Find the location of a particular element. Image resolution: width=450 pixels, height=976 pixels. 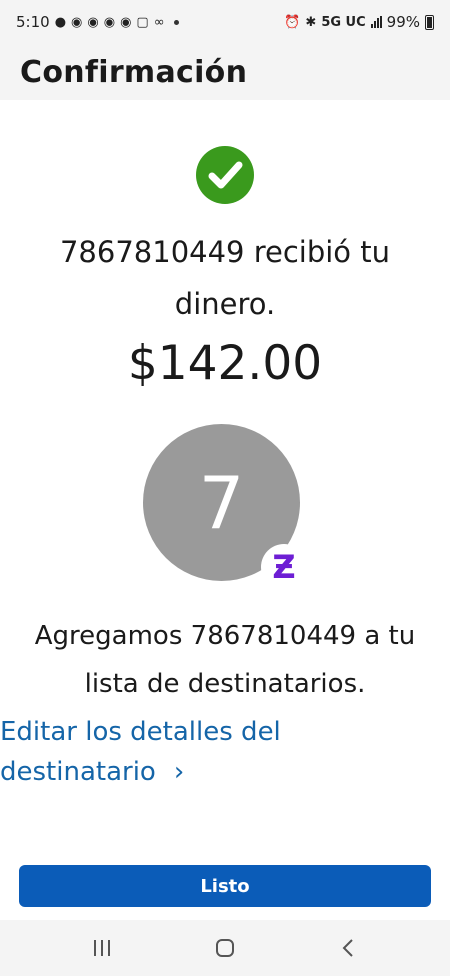

back-button is located at coordinates (348, 948).